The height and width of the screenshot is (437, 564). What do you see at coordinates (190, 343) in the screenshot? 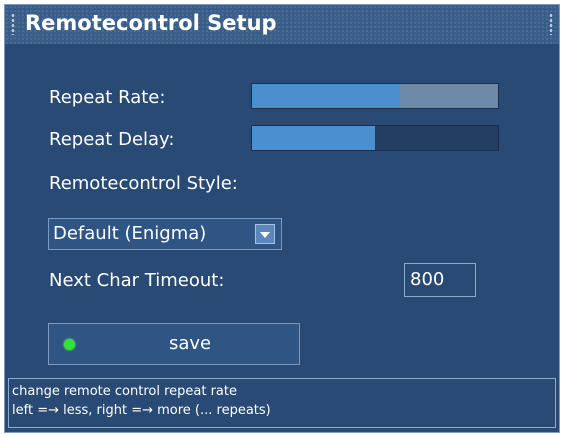
I see `save-button-label: save` at bounding box center [190, 343].